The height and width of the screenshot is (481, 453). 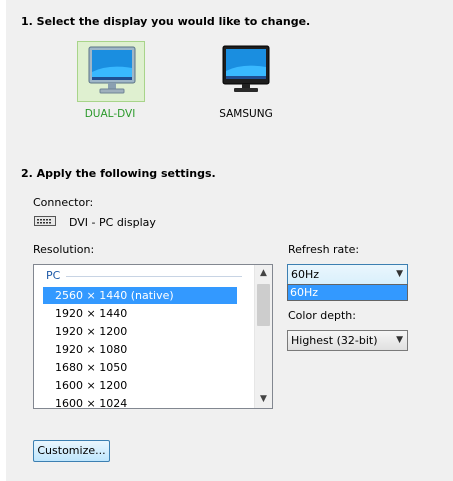 I want to click on refresh-rate-dropdown: 60Hz, so click(x=347, y=292).